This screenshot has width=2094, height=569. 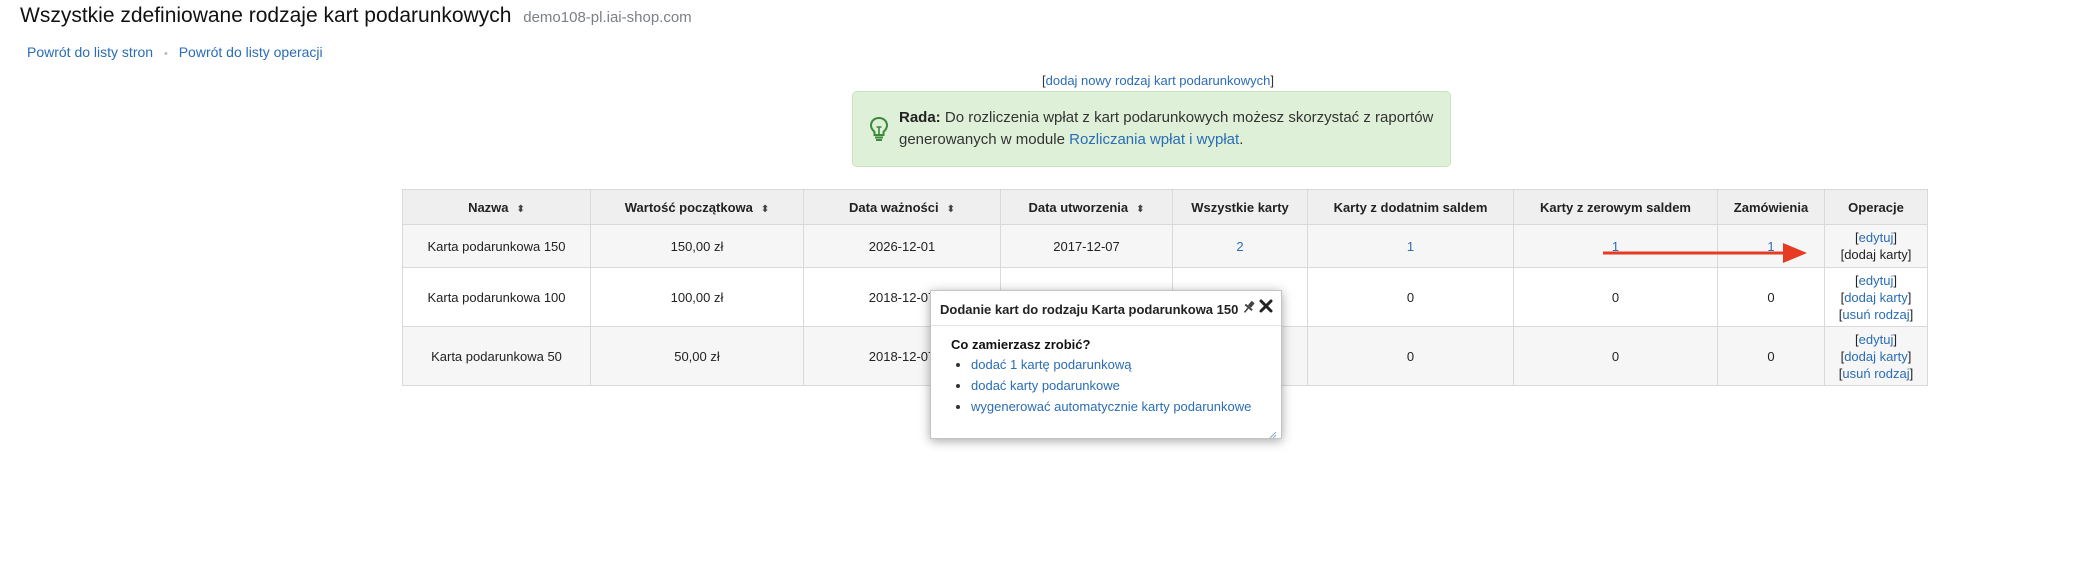 I want to click on add-new-type-link: dodaj nowy rodzaj kart podarunkowych, so click(x=1158, y=80).